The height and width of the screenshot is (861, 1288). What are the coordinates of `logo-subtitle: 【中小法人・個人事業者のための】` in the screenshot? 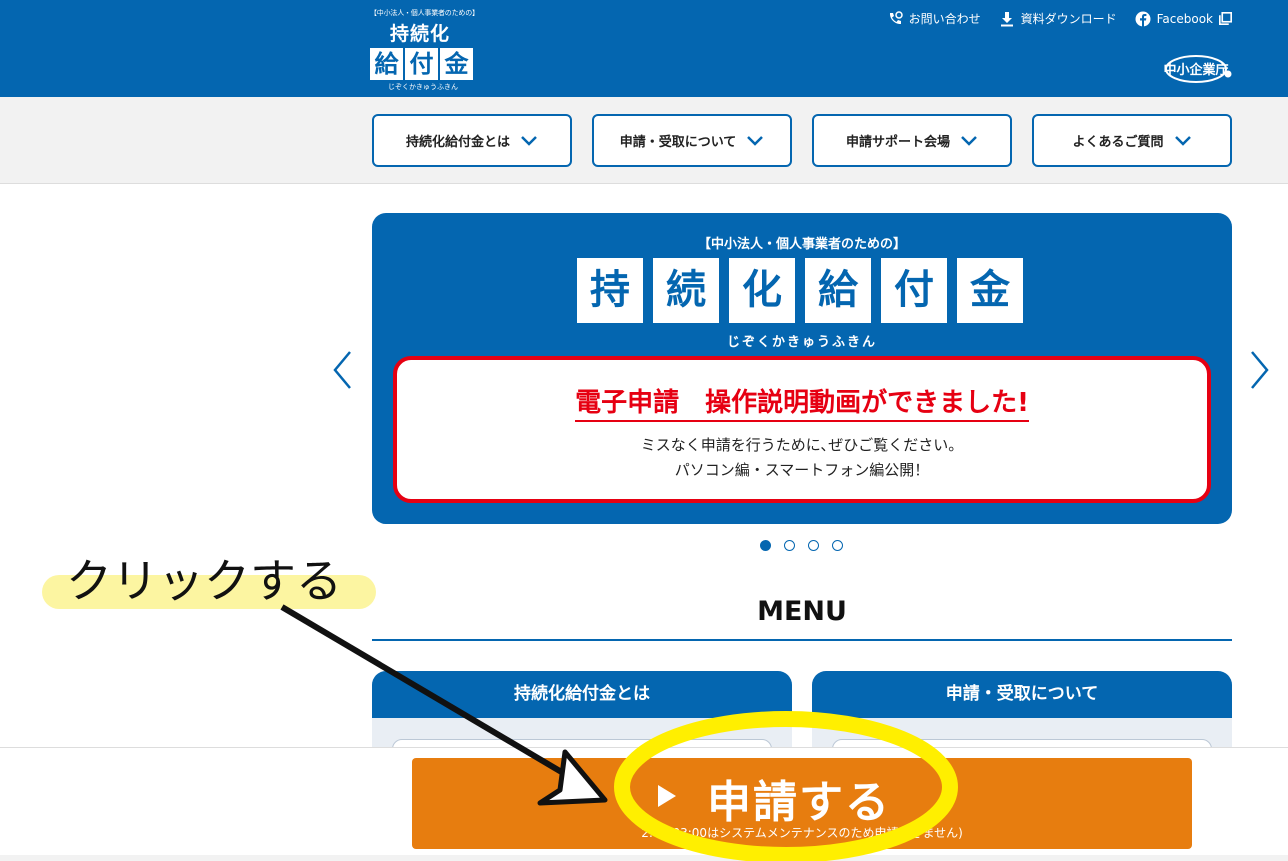 It's located at (424, 13).